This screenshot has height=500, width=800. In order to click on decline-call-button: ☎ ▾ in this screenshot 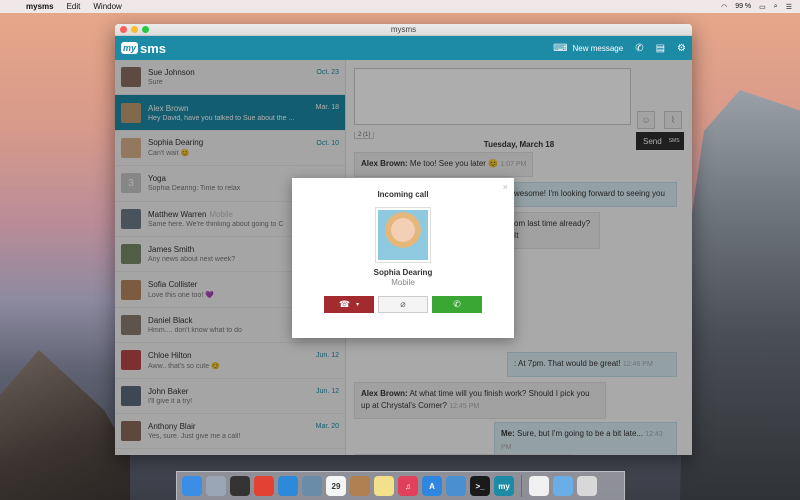, I will do `click(349, 304)`.